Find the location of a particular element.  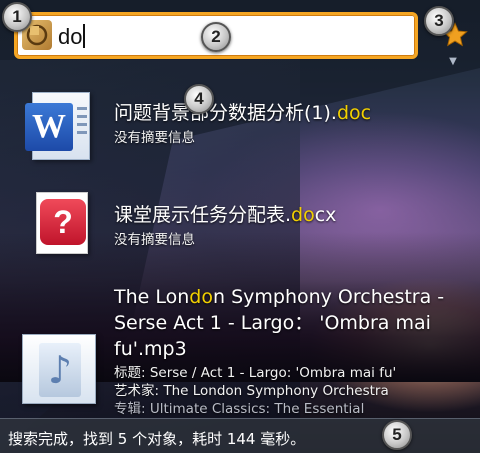

file-name-prefix: 课堂展示任务分配表. is located at coordinates (203, 215).